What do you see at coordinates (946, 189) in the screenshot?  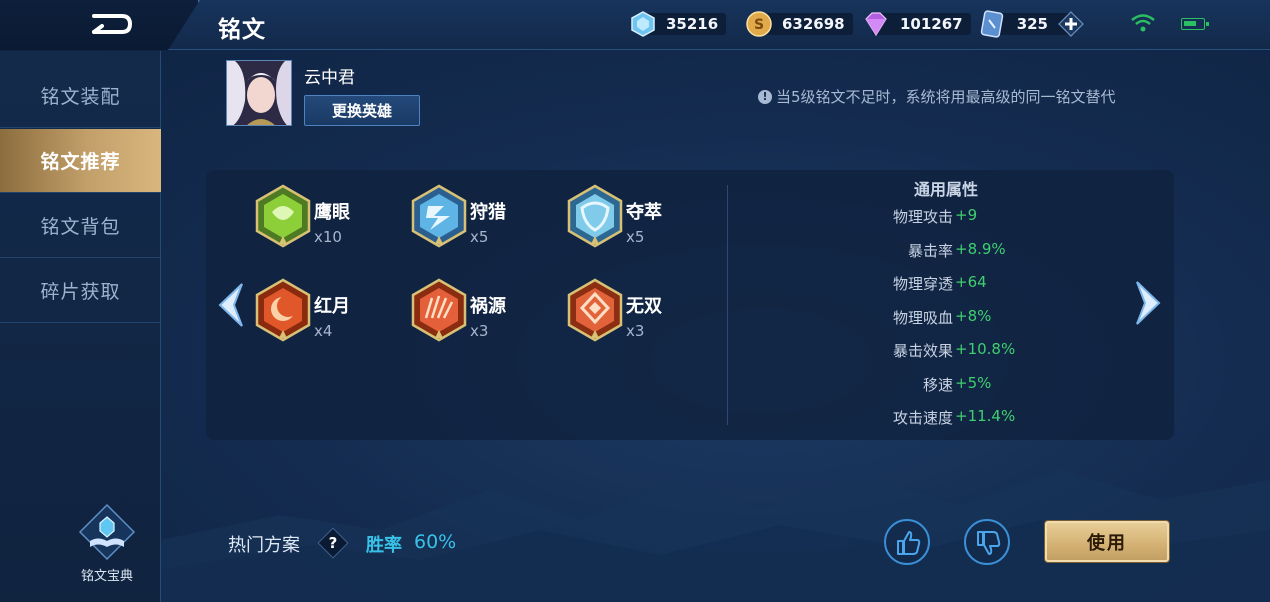 I see `attributes-title: 通用属性` at bounding box center [946, 189].